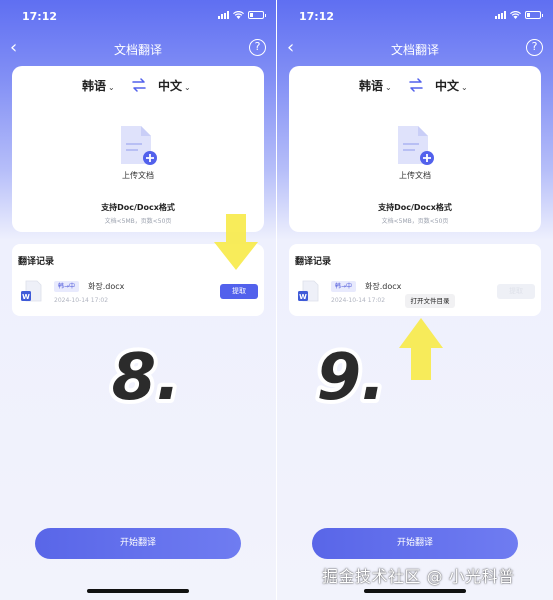 The width and height of the screenshot is (553, 600). I want to click on step-number-9: 9., so click(351, 376).